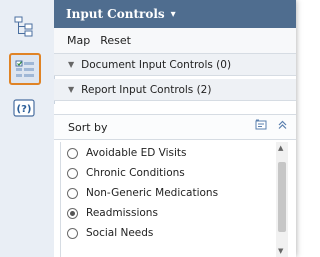 The image size is (320, 257). Describe the element at coordinates (175, 127) in the screenshot. I see `sort-by-header: Sort by` at that location.